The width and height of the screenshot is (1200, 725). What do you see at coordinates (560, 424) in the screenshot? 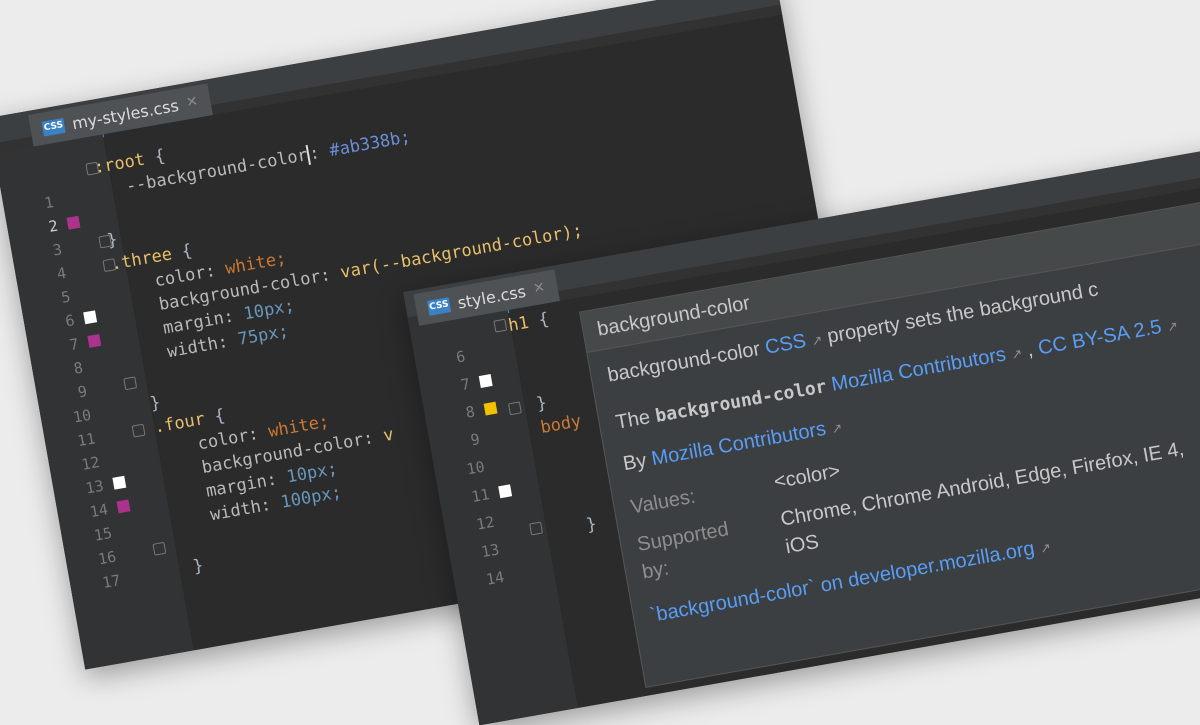
I see `selector: body` at bounding box center [560, 424].